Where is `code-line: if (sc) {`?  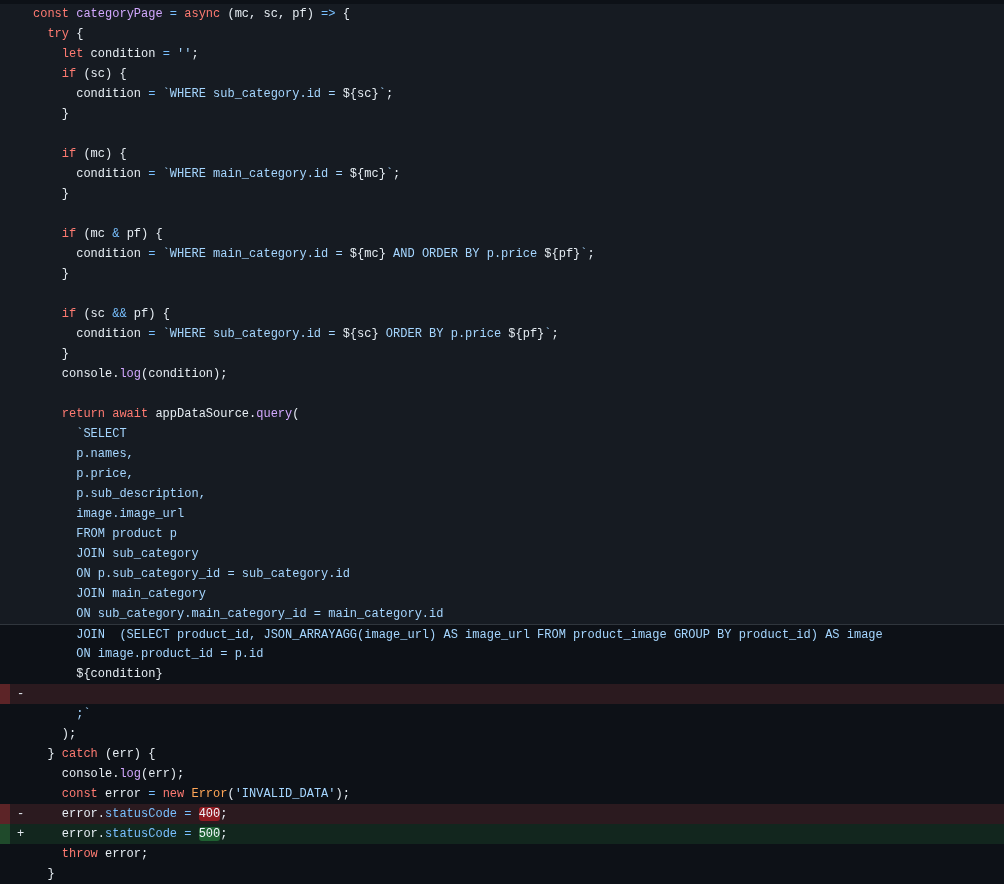
code-line: if (sc) { is located at coordinates (93, 74).